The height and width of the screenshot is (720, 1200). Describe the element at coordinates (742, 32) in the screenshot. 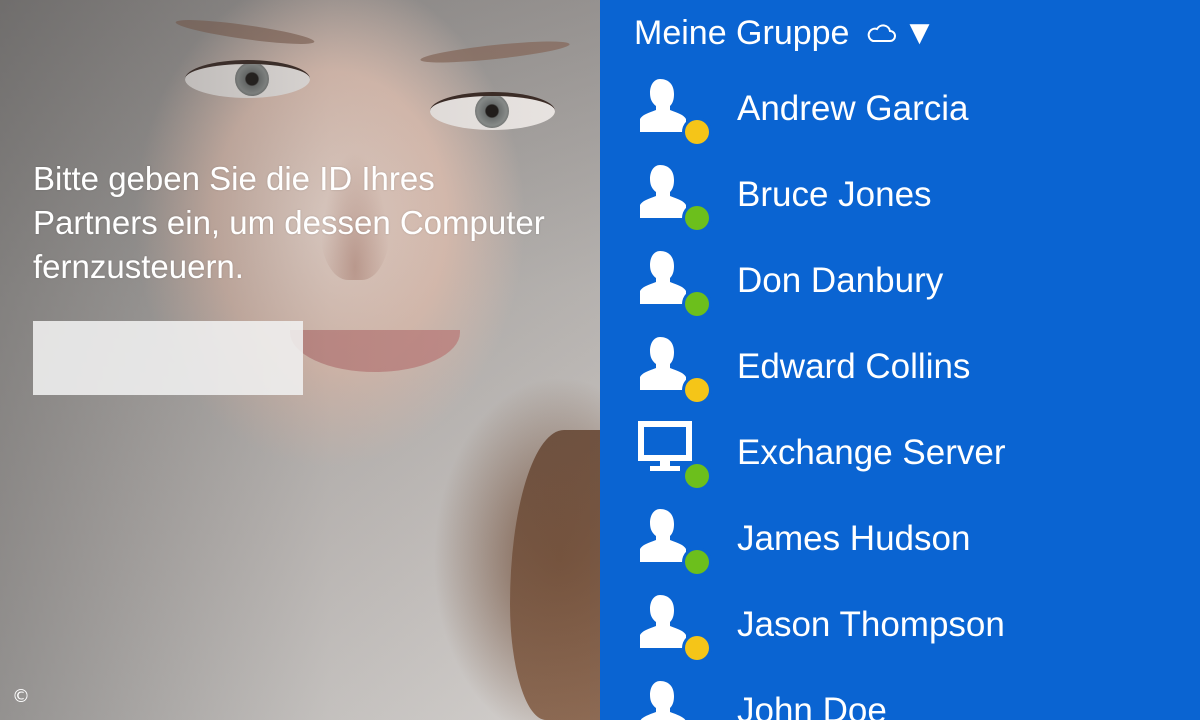

I see `group-title: Meine Gruppe` at that location.